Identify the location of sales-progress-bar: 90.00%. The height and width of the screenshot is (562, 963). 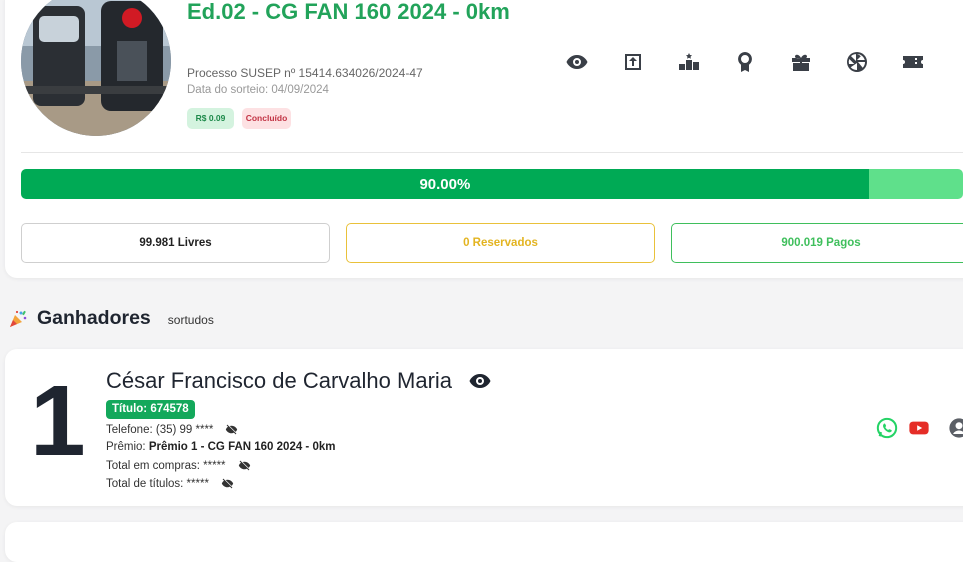
(492, 184).